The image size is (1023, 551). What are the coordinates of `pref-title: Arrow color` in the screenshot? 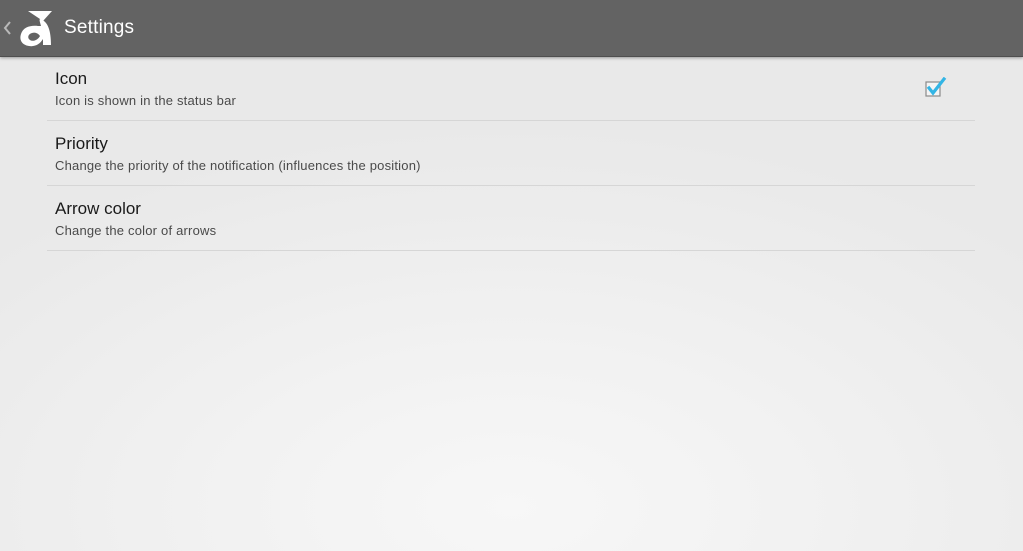 It's located at (98, 208).